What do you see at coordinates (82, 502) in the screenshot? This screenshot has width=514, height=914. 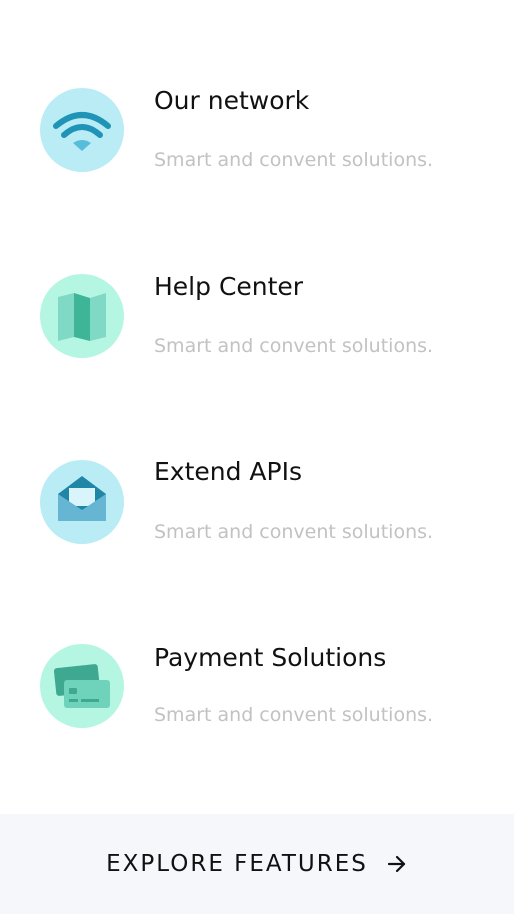 I see `envelope-icon` at bounding box center [82, 502].